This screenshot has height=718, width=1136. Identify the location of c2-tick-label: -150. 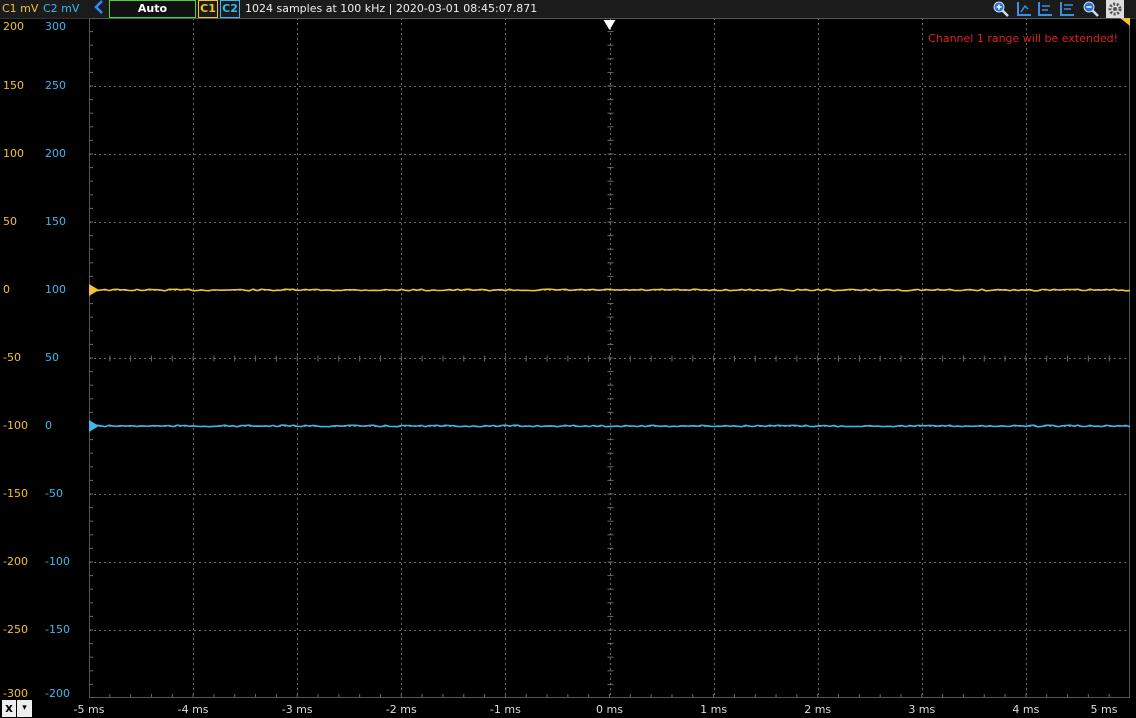
(57, 629).